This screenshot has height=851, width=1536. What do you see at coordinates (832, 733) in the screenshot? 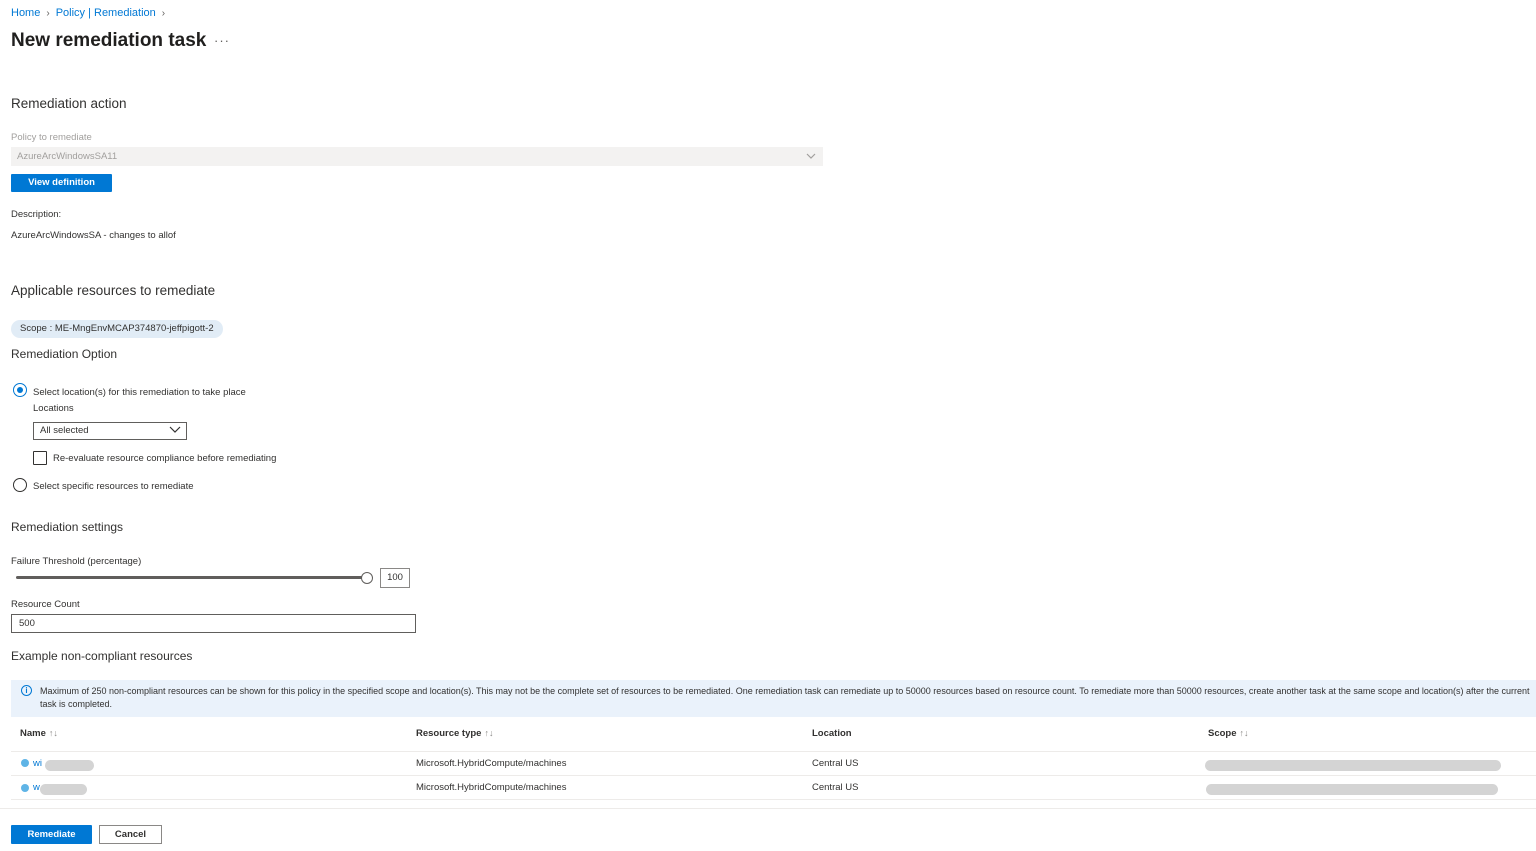
I see `column-header-location: Location` at bounding box center [832, 733].